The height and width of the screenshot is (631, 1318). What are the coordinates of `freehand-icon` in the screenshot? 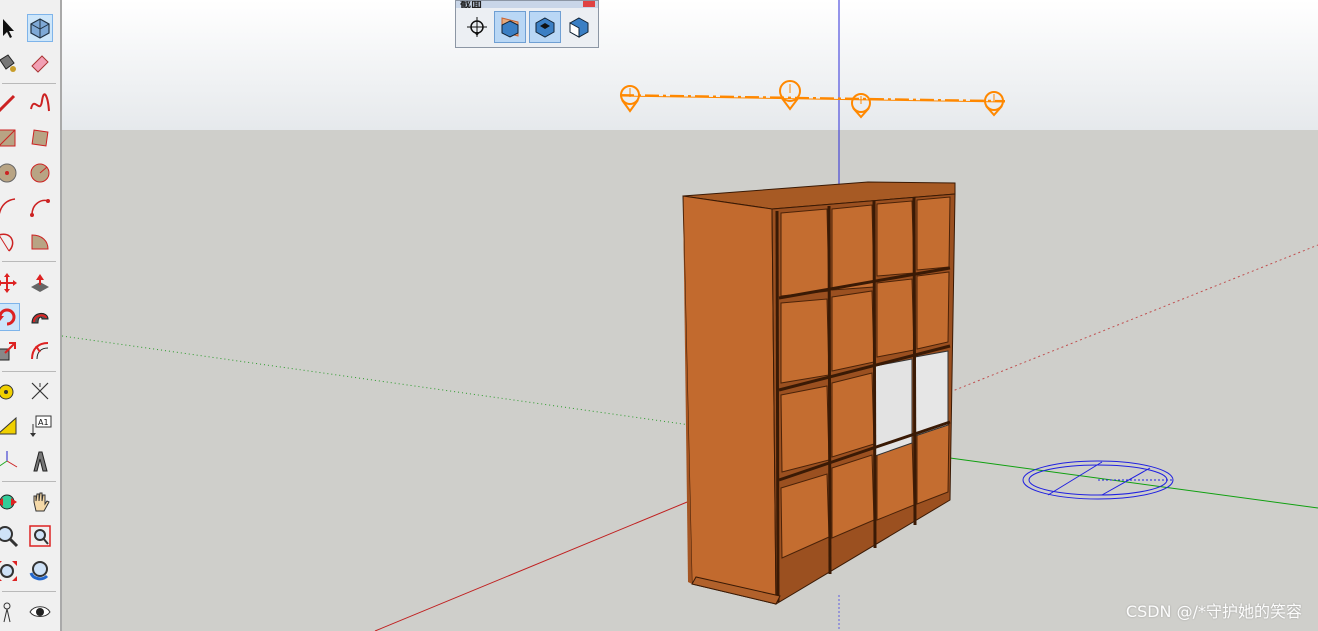 It's located at (40, 103).